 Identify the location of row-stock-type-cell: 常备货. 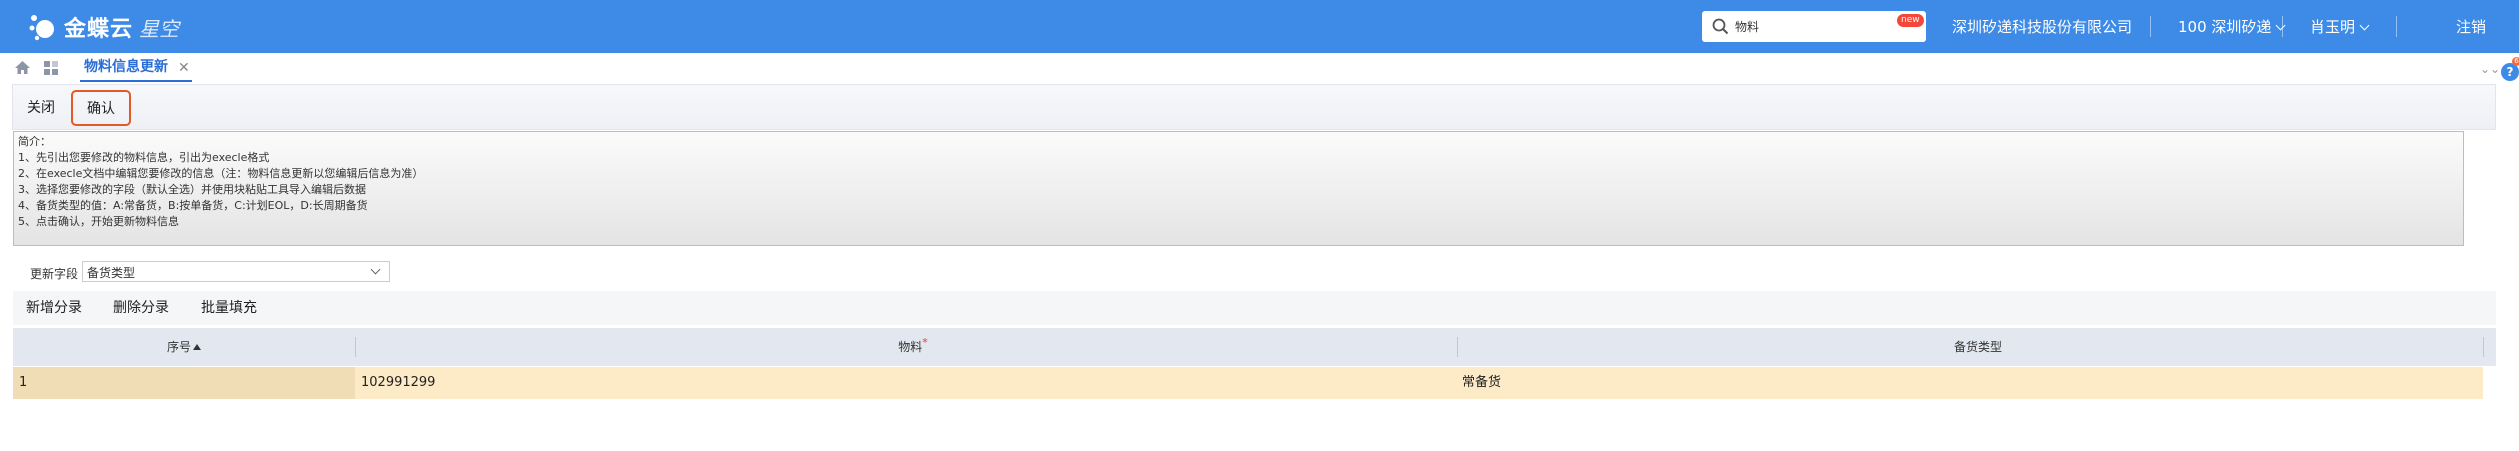
(1481, 383).